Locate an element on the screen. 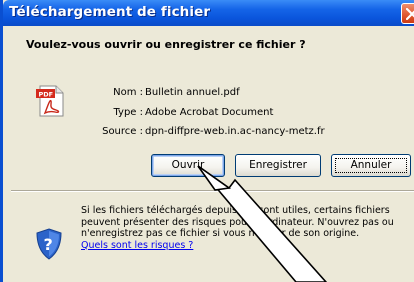  risks-link: Quels sont les risques ? is located at coordinates (137, 245).